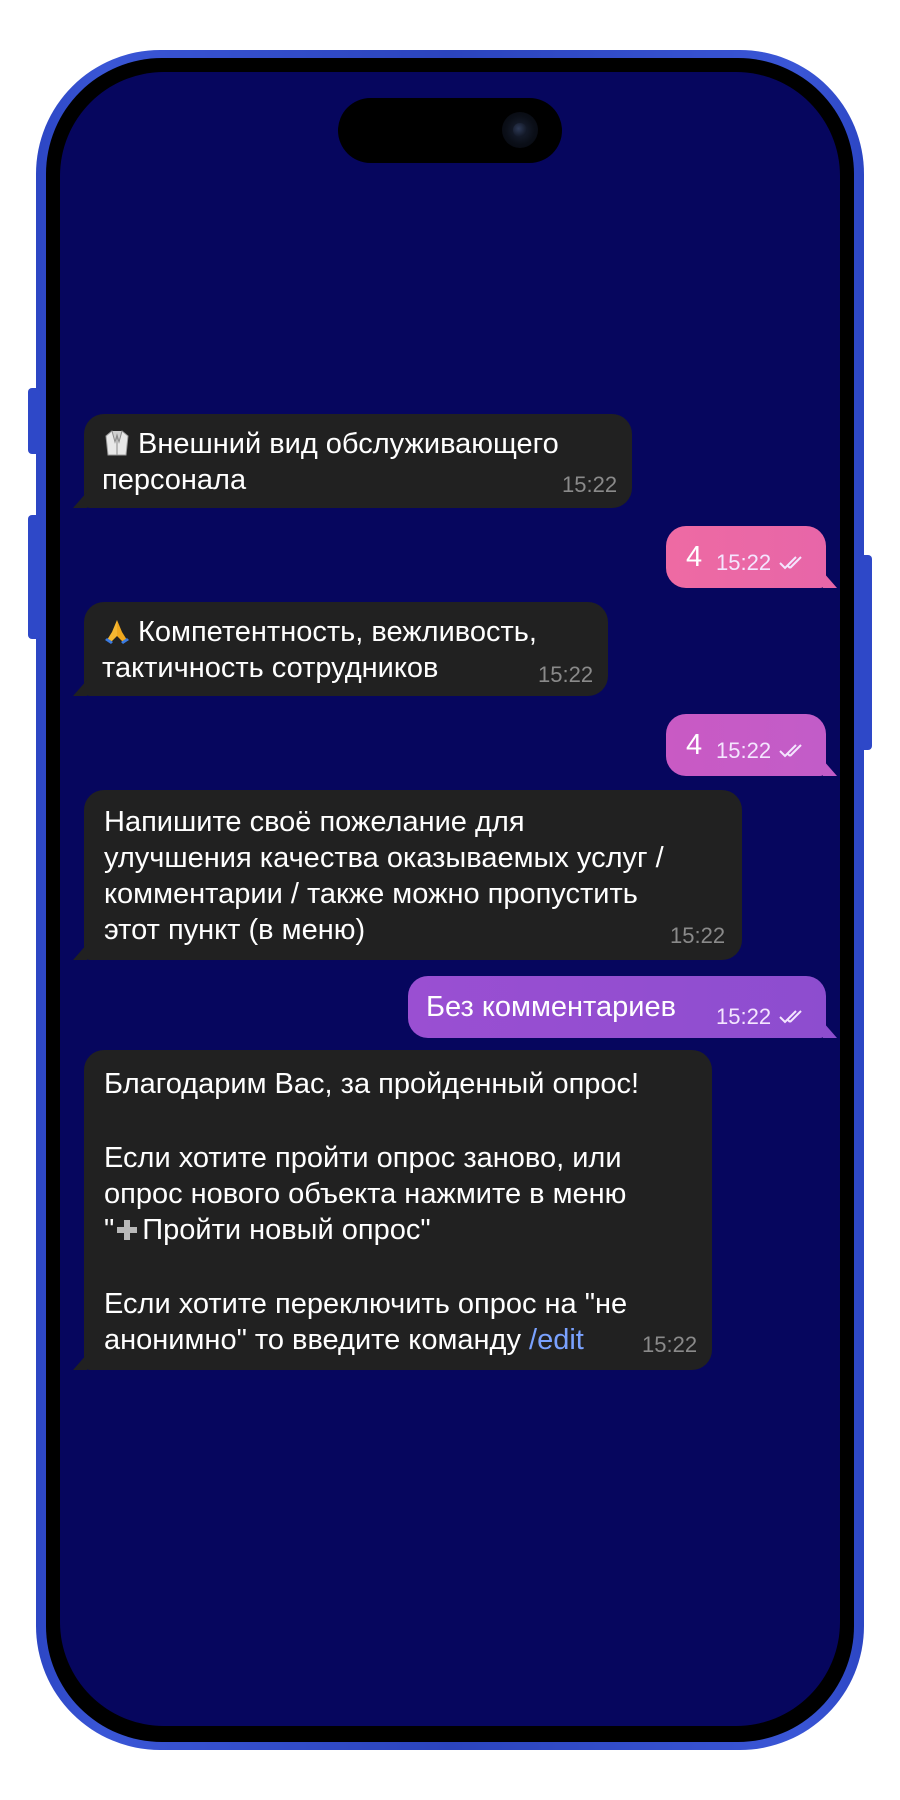  Describe the element at coordinates (174, 480) in the screenshot. I see `message-text: персонала` at that location.